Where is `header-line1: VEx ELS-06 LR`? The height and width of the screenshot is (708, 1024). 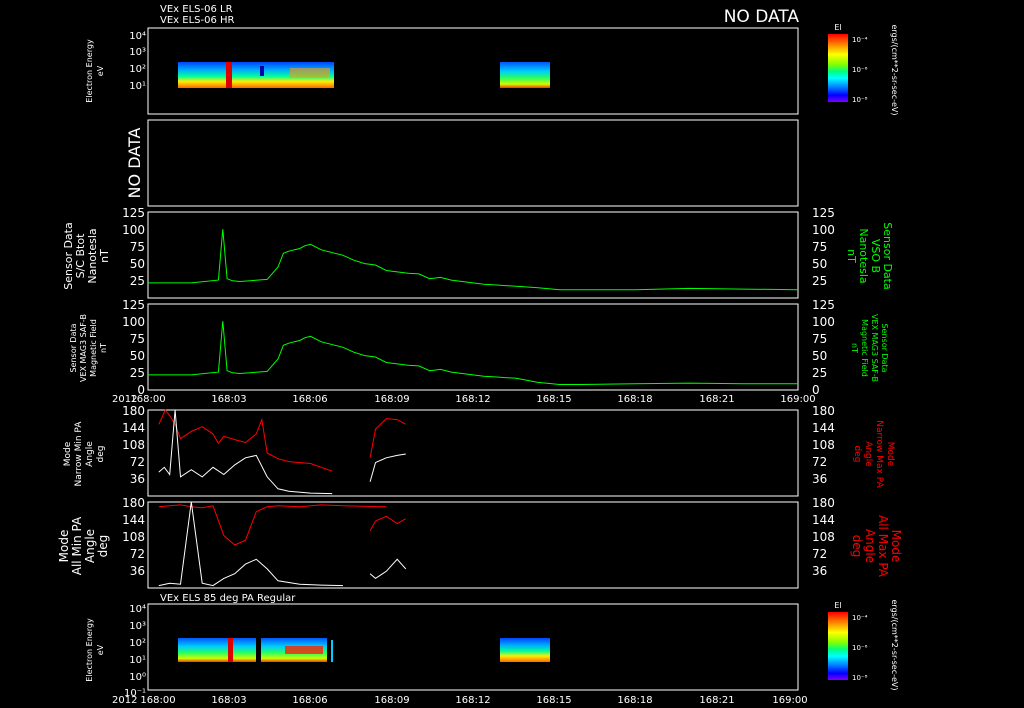
header-line1: VEx ELS-06 LR is located at coordinates (196, 9).